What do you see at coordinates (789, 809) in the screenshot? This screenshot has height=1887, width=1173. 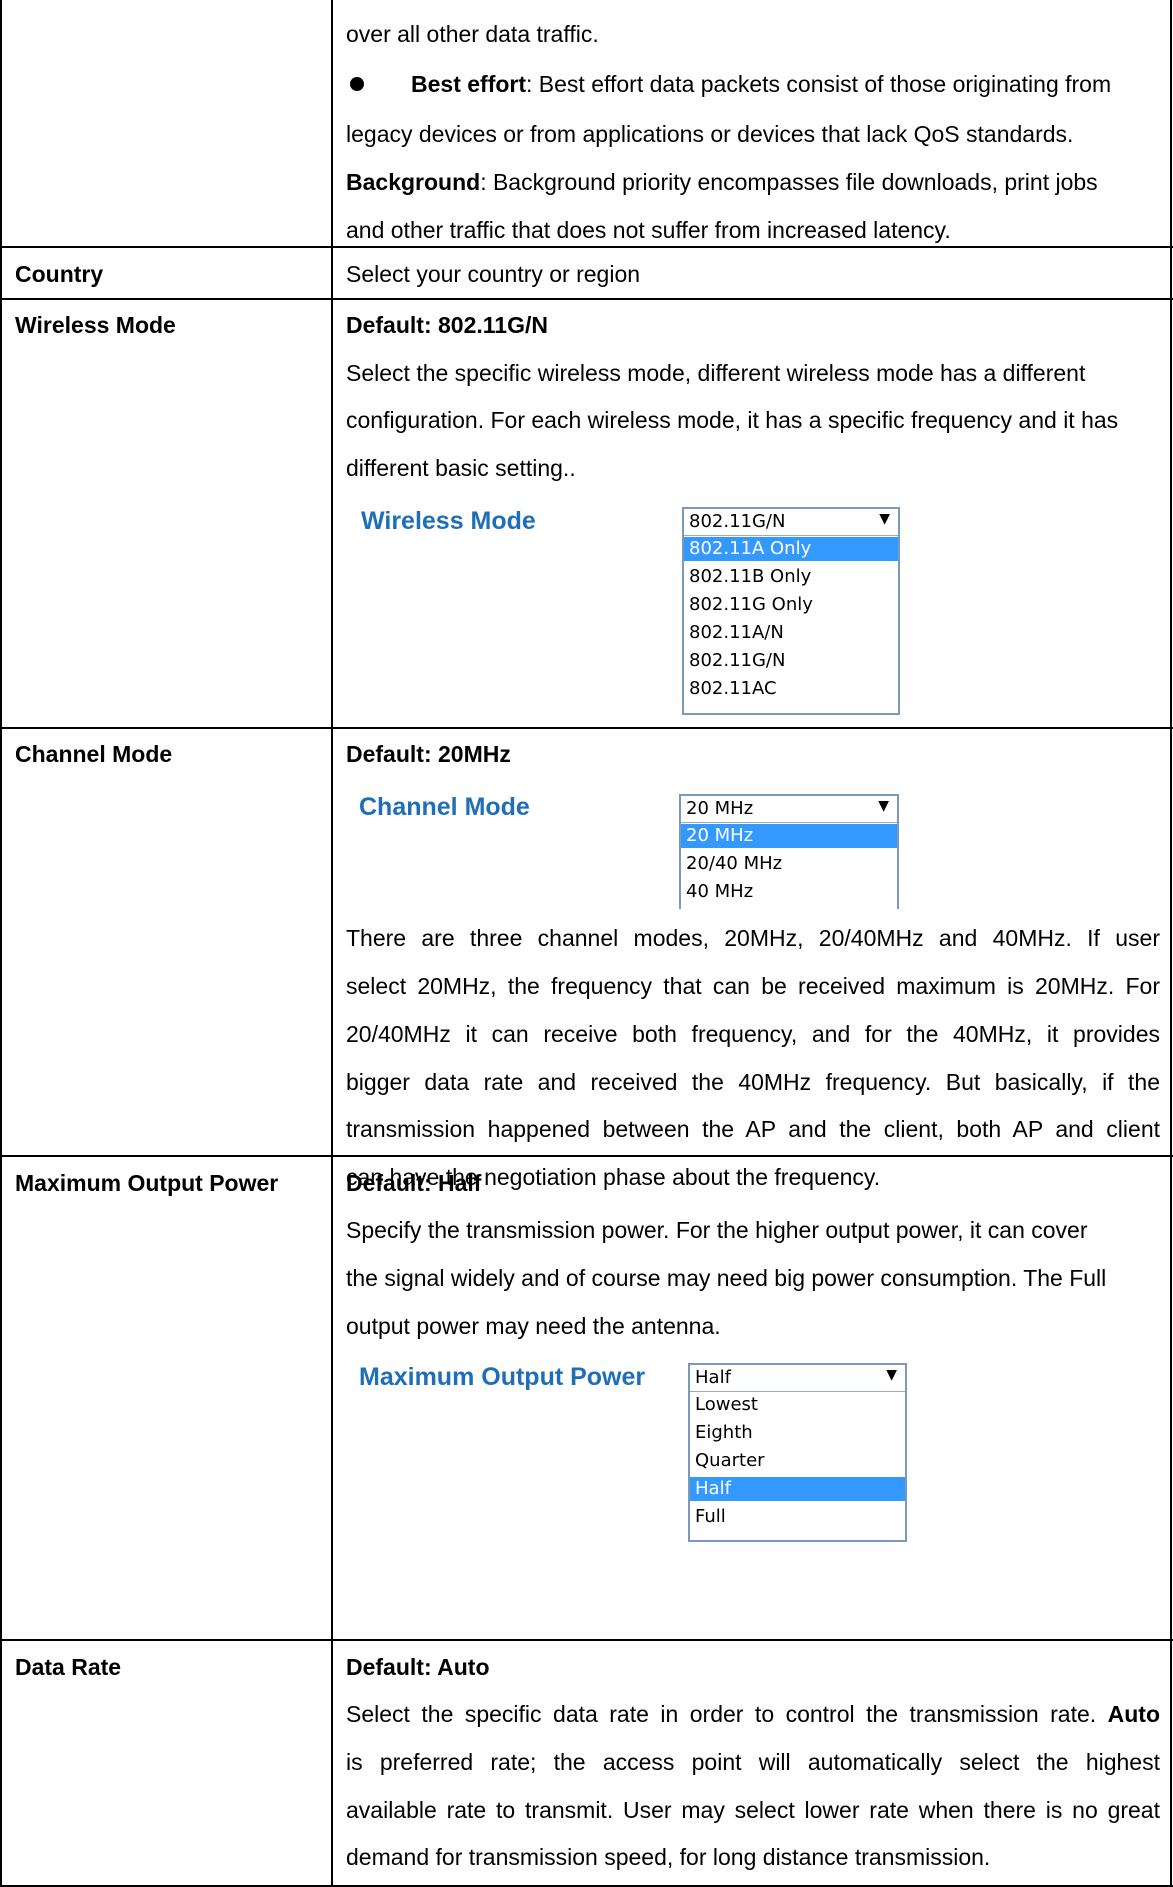 I see `channel-mode-select: 20 MHz ▼` at bounding box center [789, 809].